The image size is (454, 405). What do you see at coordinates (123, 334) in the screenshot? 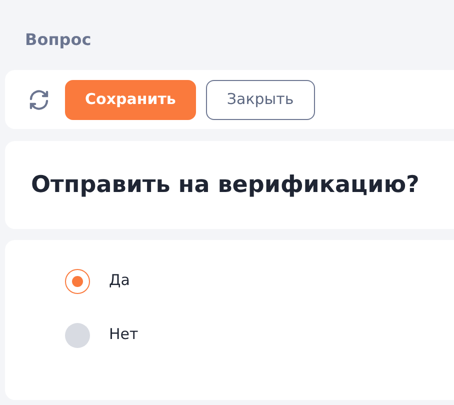
I see `option-label: Нет` at bounding box center [123, 334].